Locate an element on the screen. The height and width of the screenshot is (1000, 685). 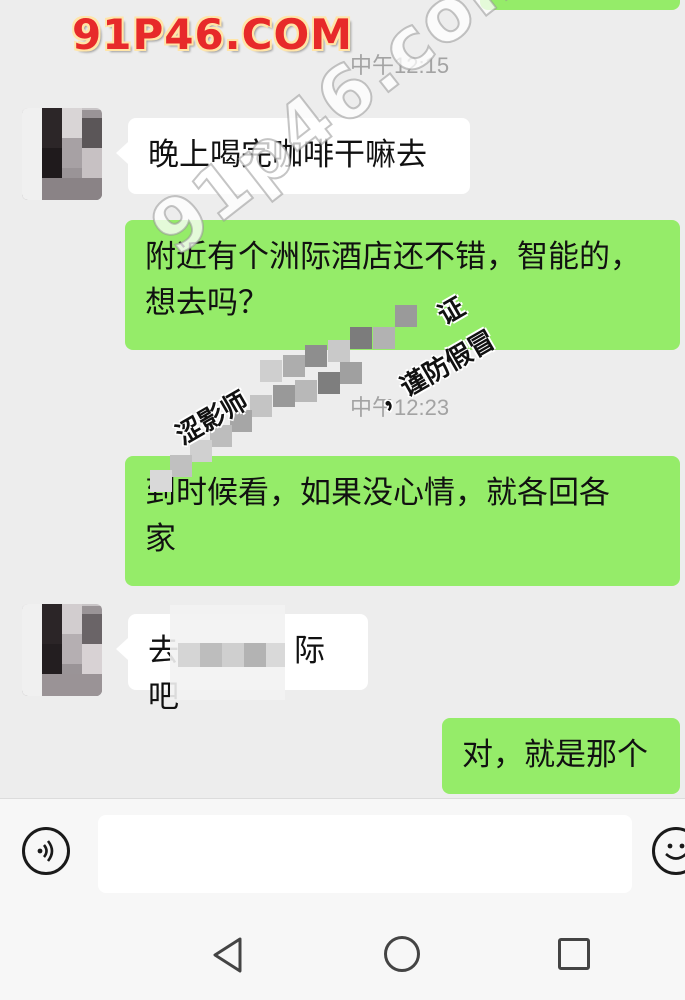
chat-input-bar is located at coordinates (342, 849).